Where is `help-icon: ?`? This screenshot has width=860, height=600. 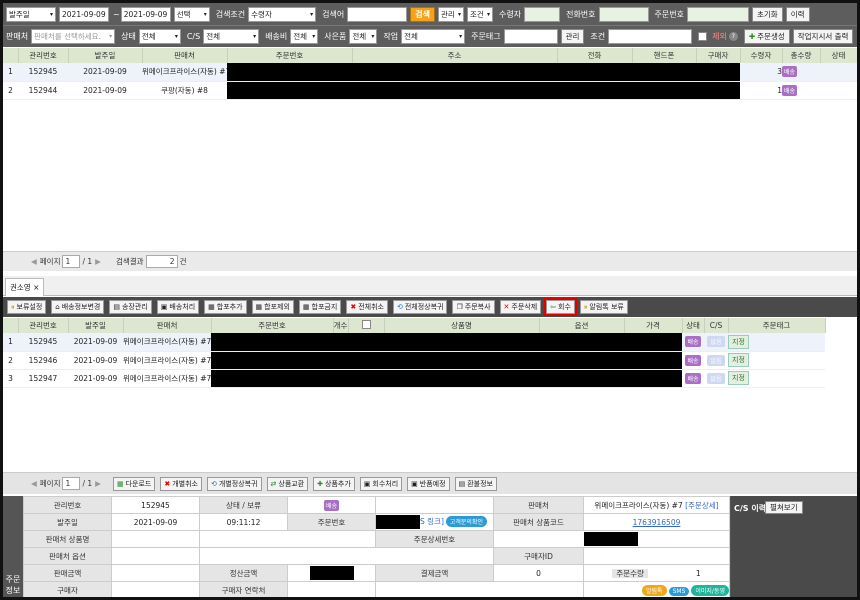 help-icon: ? is located at coordinates (733, 36).